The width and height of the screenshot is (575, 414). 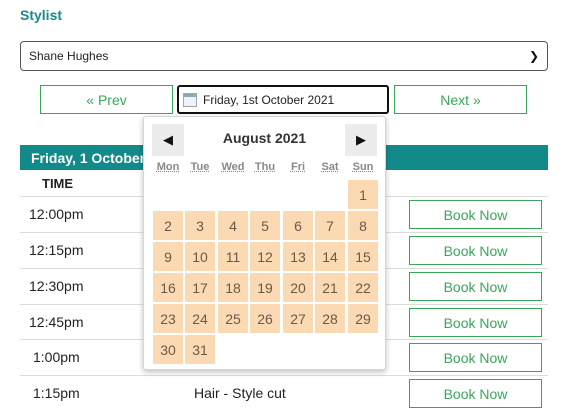 What do you see at coordinates (200, 256) in the screenshot?
I see `calendar-day: 10` at bounding box center [200, 256].